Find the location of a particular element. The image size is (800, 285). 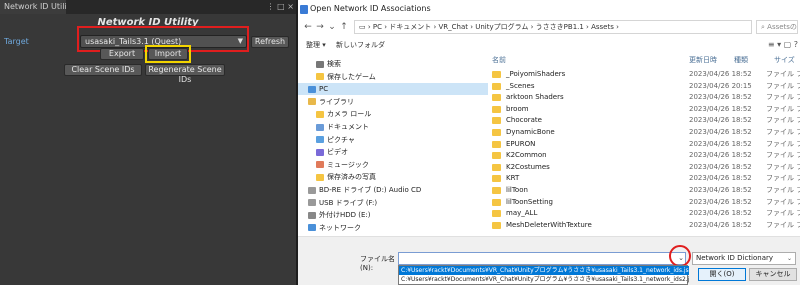

sidebar-item-label: ビデオ is located at coordinates (337, 152).